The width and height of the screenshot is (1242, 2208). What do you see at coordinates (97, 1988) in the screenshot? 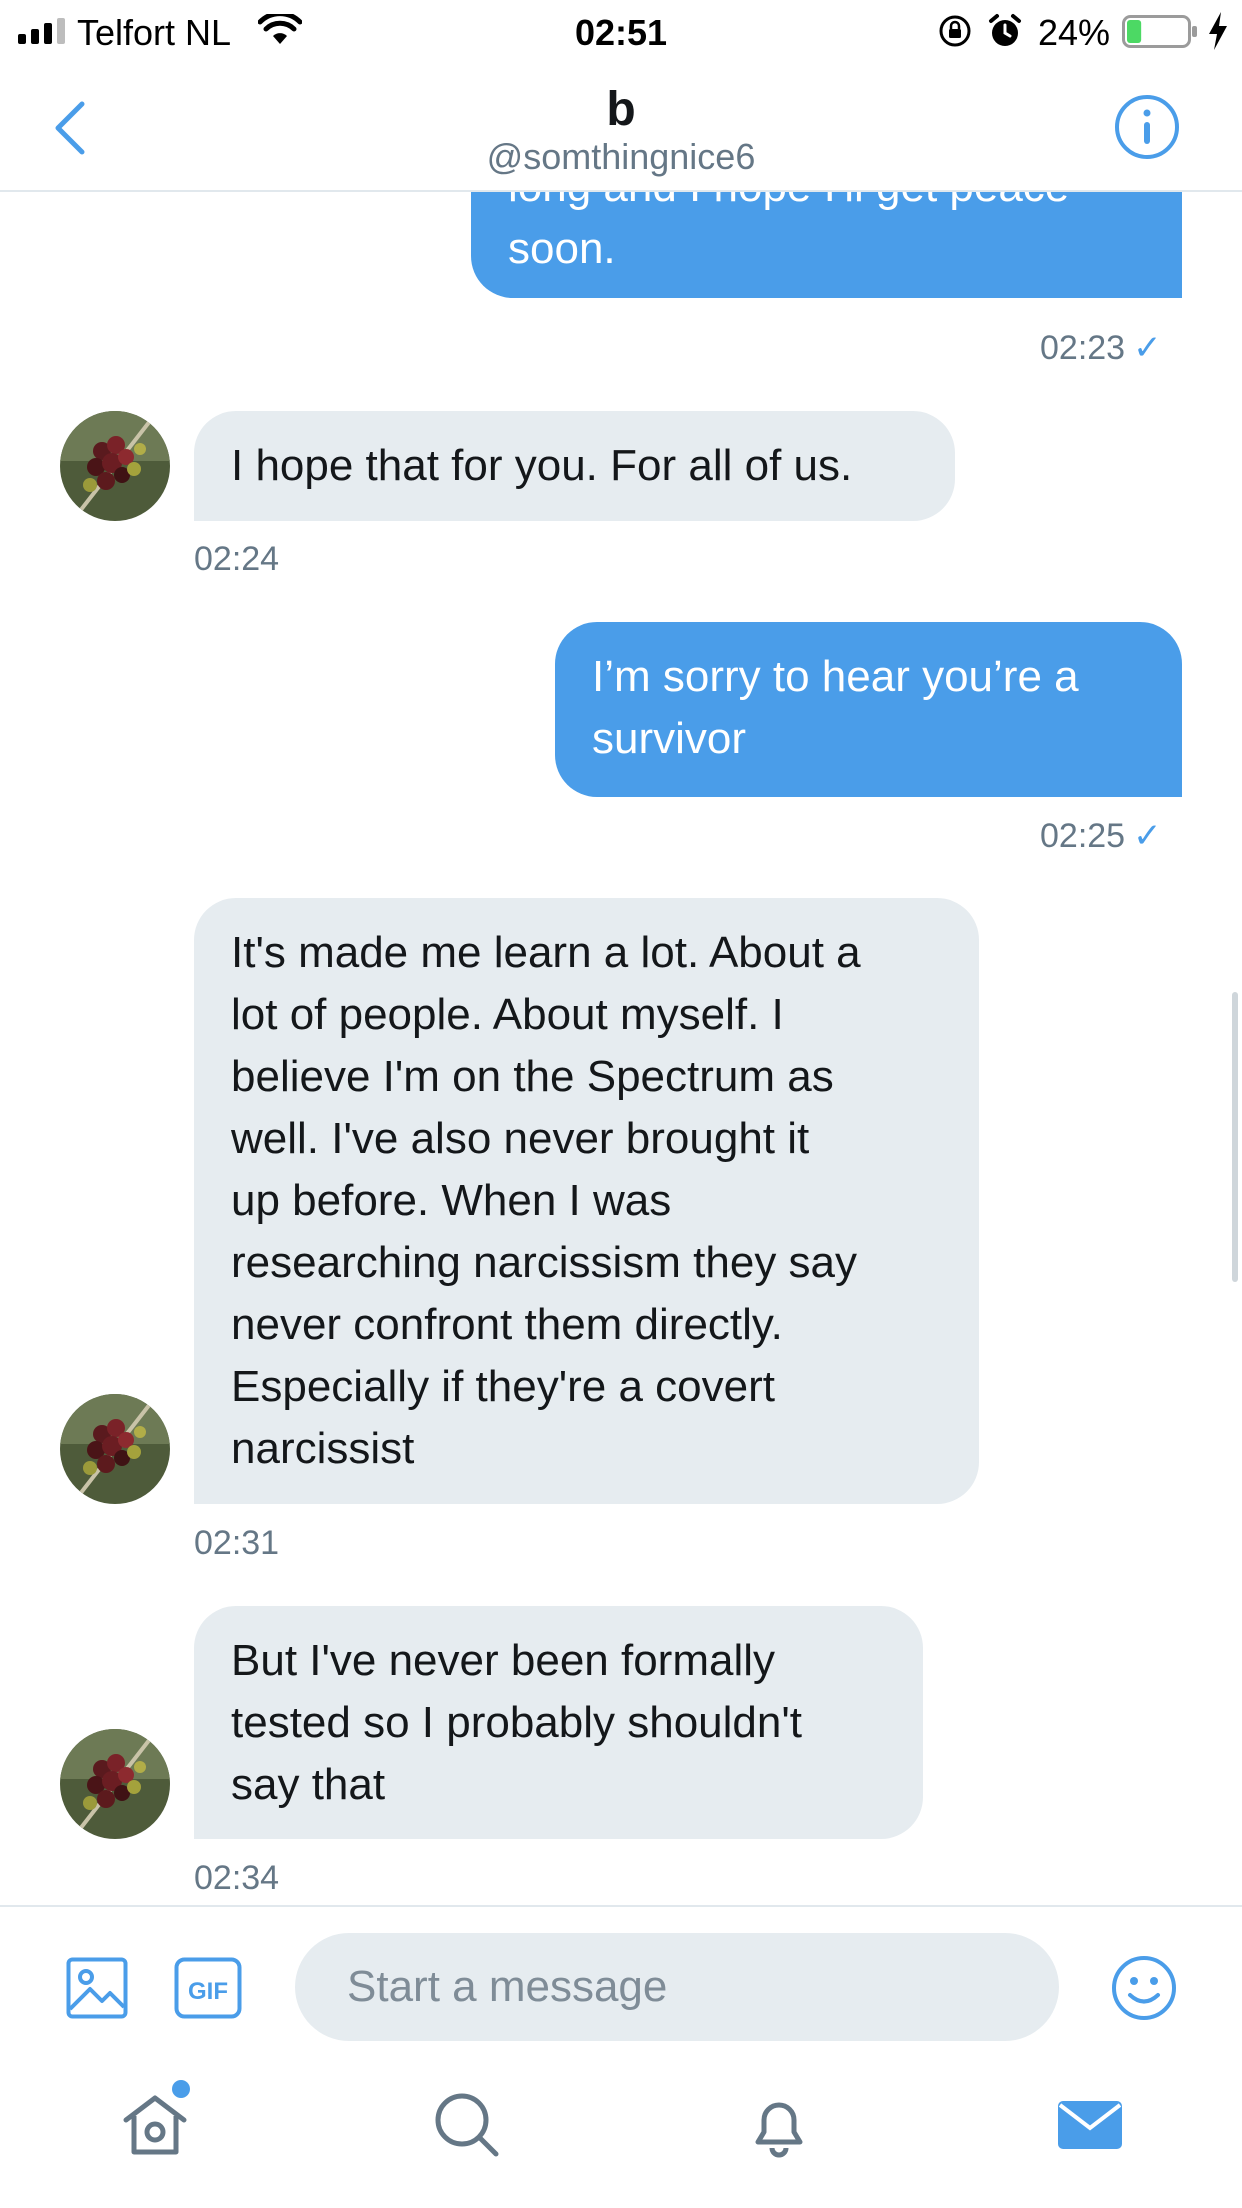
I see `image-icon` at bounding box center [97, 1988].